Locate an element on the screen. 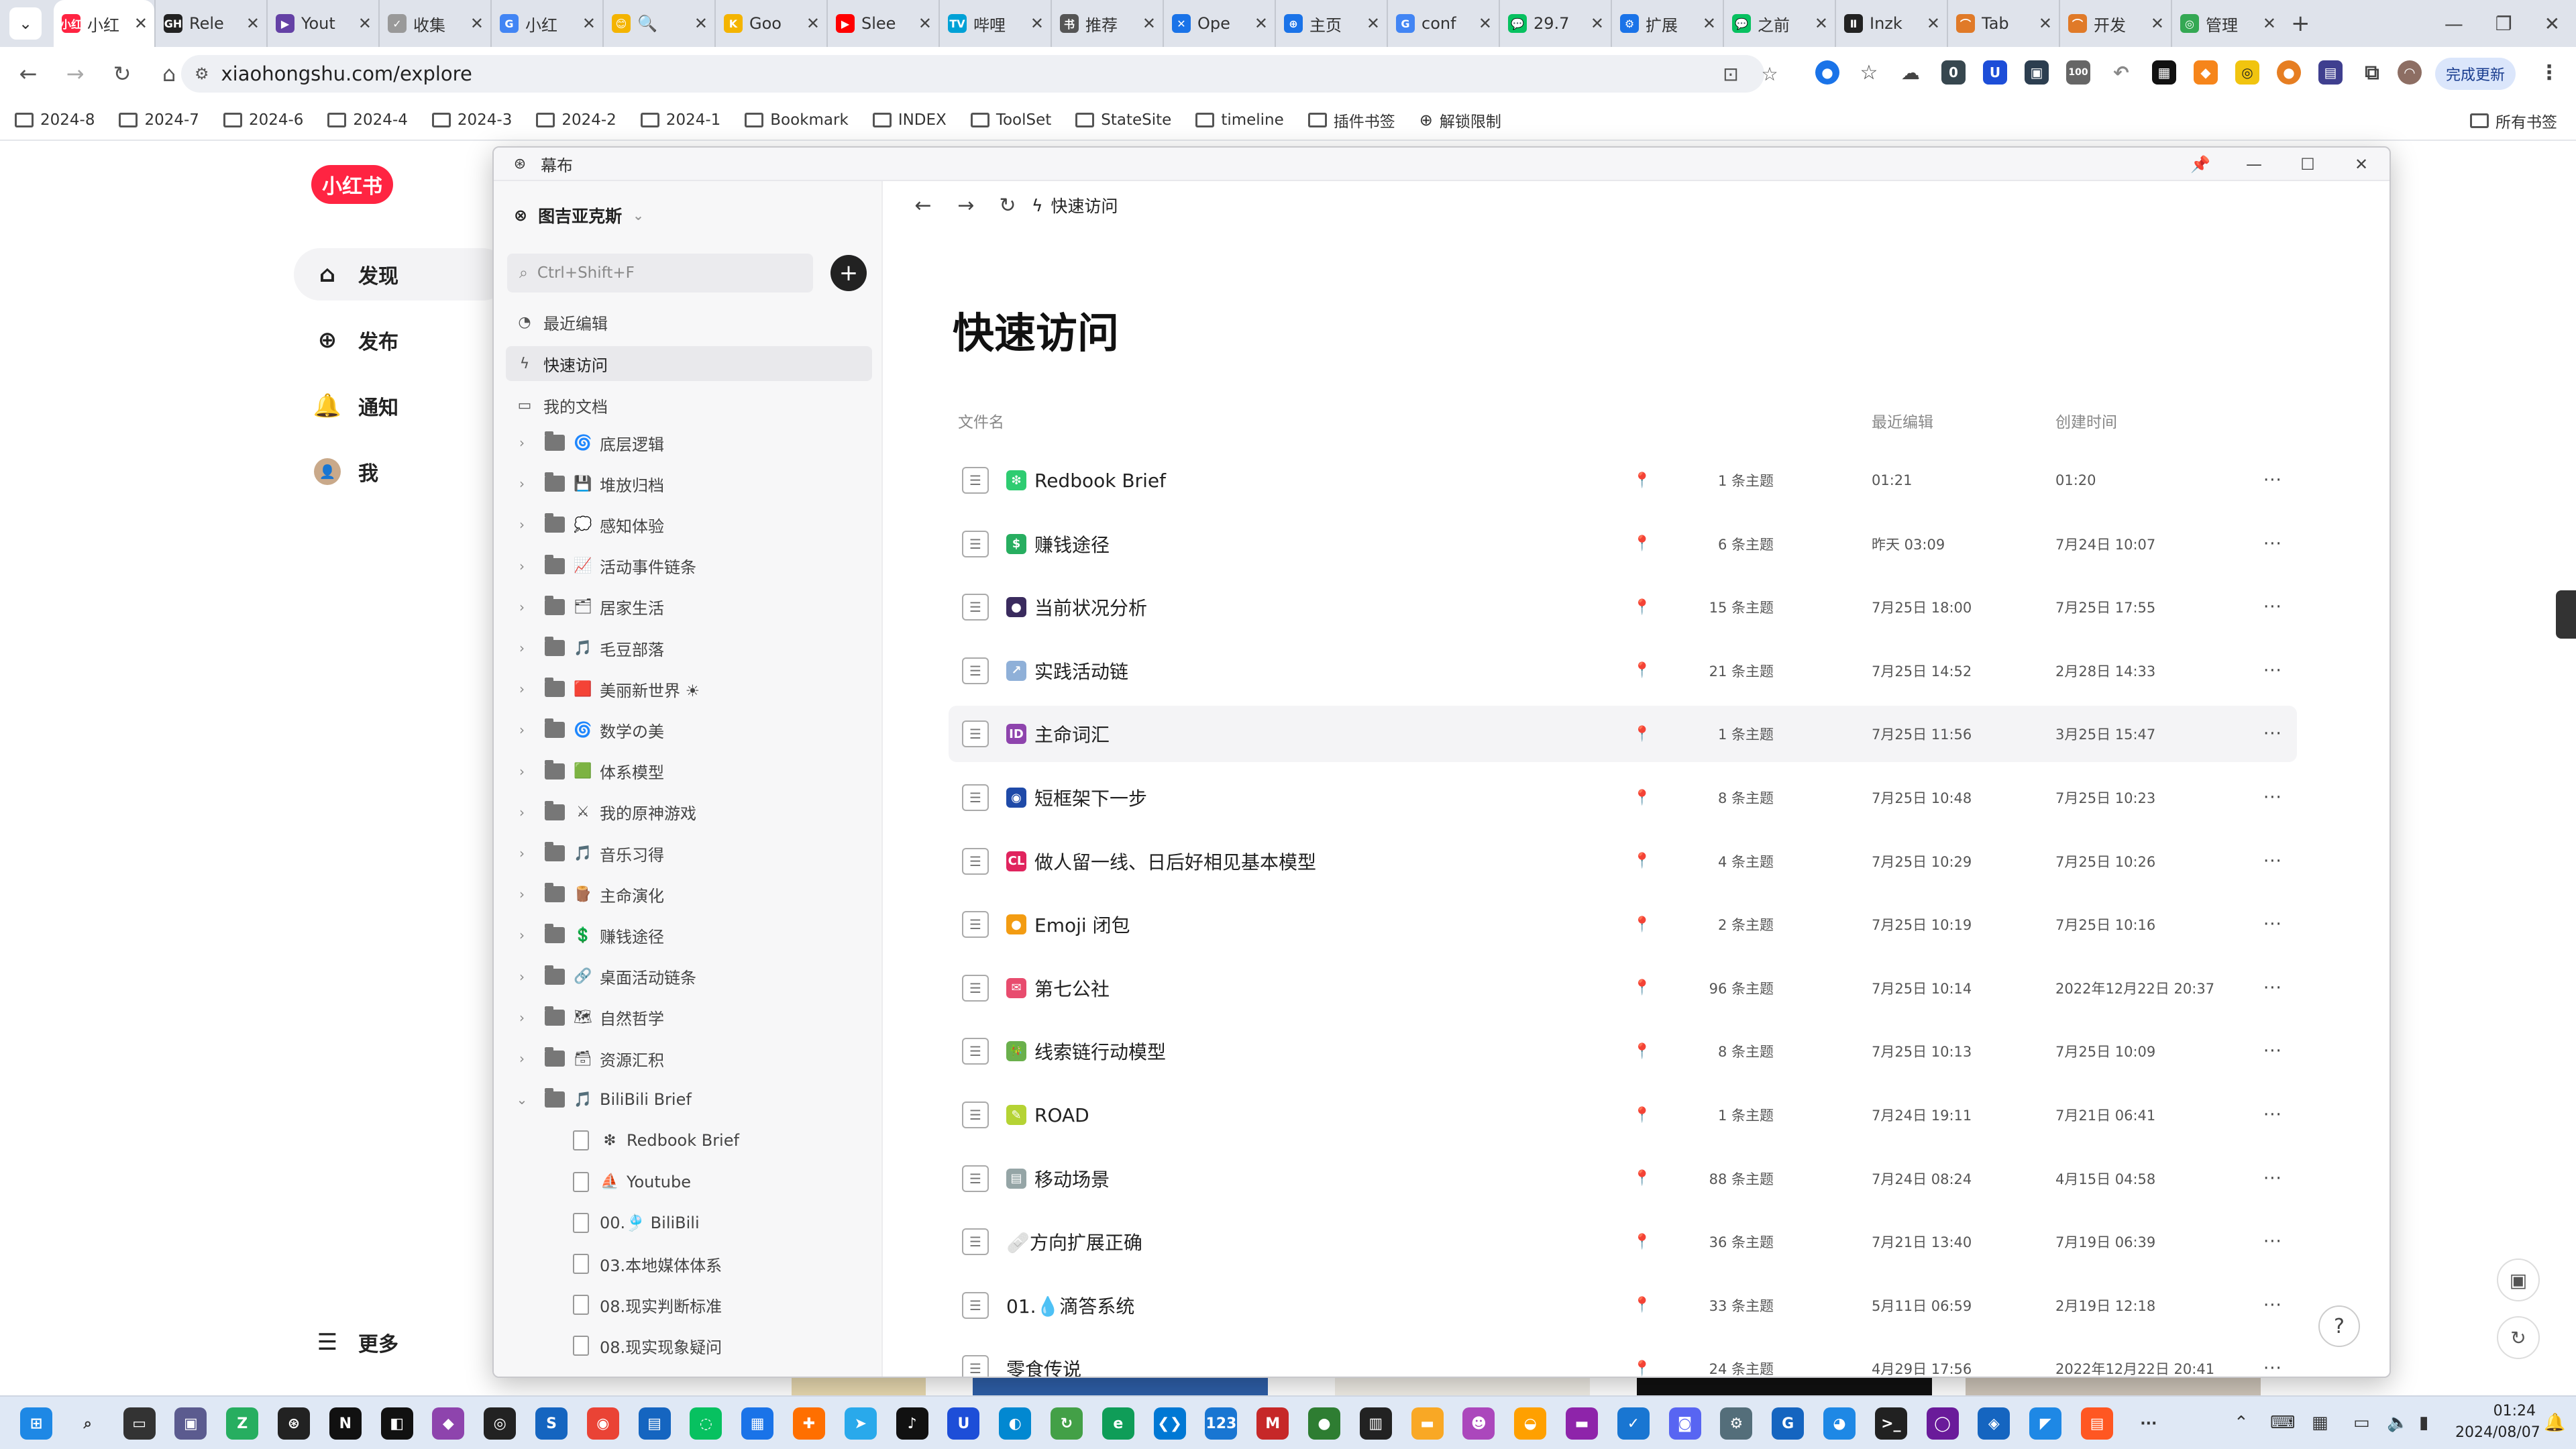 Image resolution: width=2576 pixels, height=1449 pixels. bookmark-item: Bookmark is located at coordinates (797, 120).